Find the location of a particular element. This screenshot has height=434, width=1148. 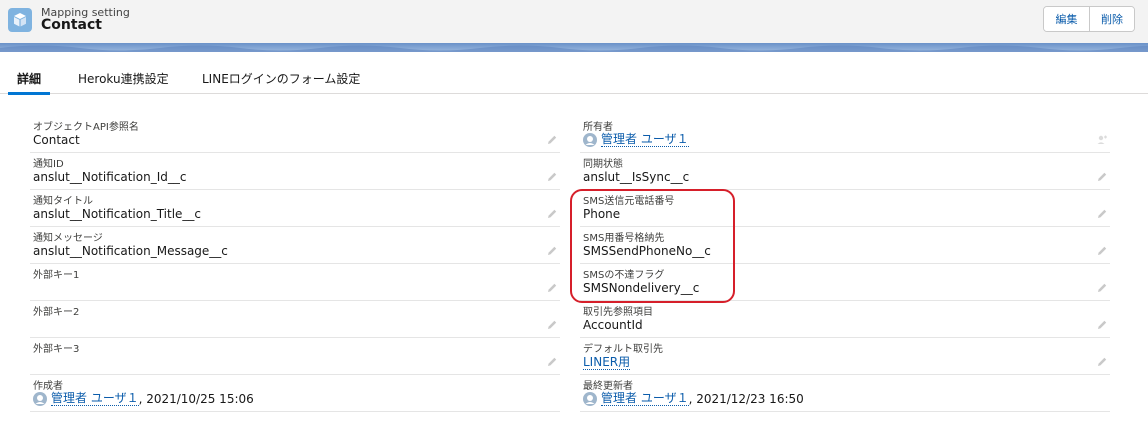

created-by-value: 管理者 ユーザ１ , 2021/10/25 15:06 is located at coordinates (143, 398).